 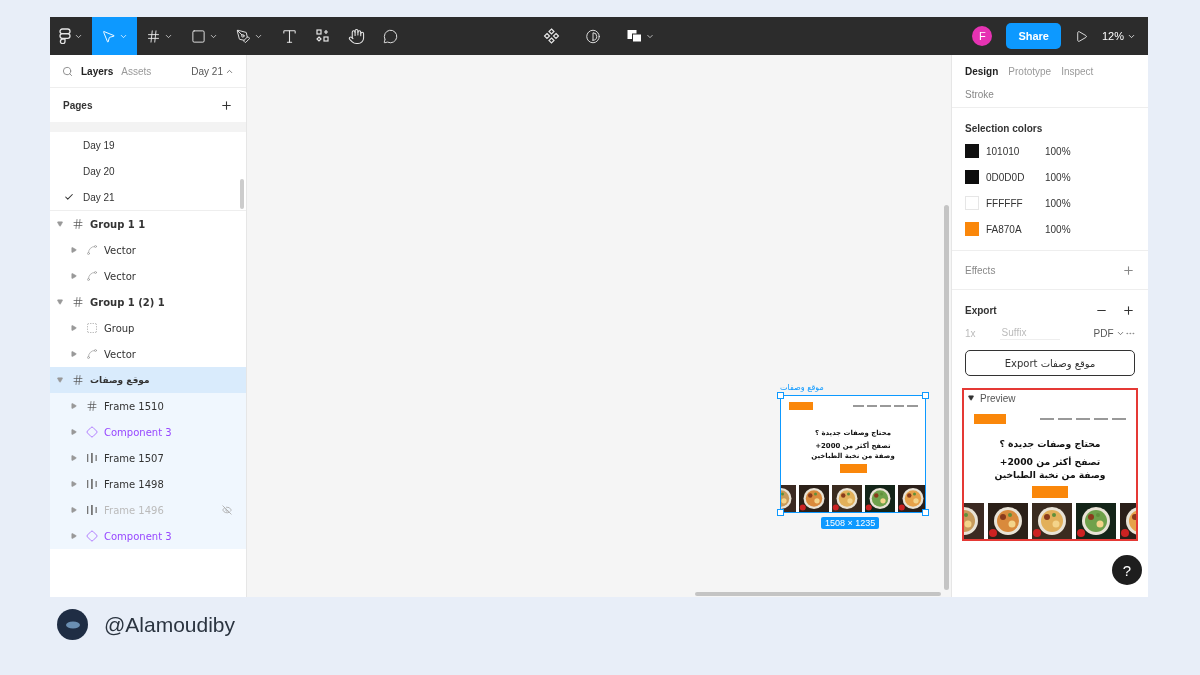 I want to click on pen-icon, so click(x=243, y=36).